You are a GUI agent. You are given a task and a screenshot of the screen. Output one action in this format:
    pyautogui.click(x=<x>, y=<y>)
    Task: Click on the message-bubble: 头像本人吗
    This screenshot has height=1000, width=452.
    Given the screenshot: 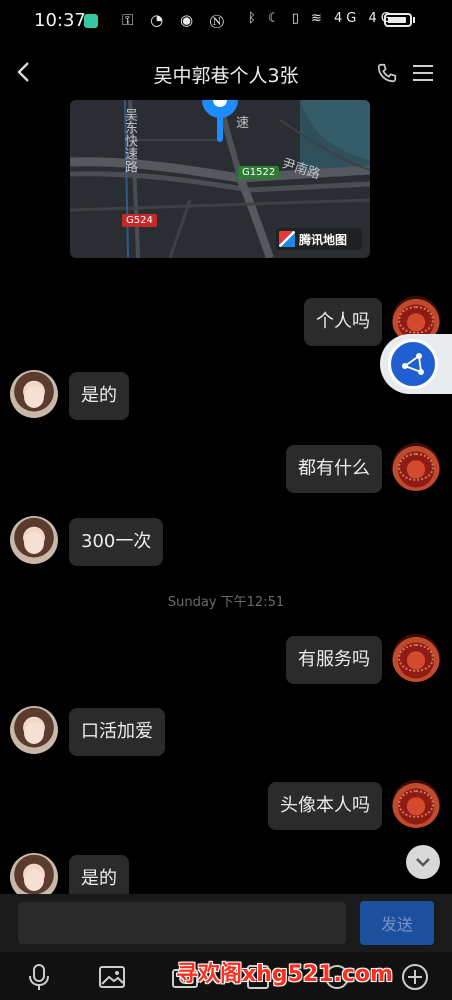 What is the action you would take?
    pyautogui.click(x=325, y=806)
    